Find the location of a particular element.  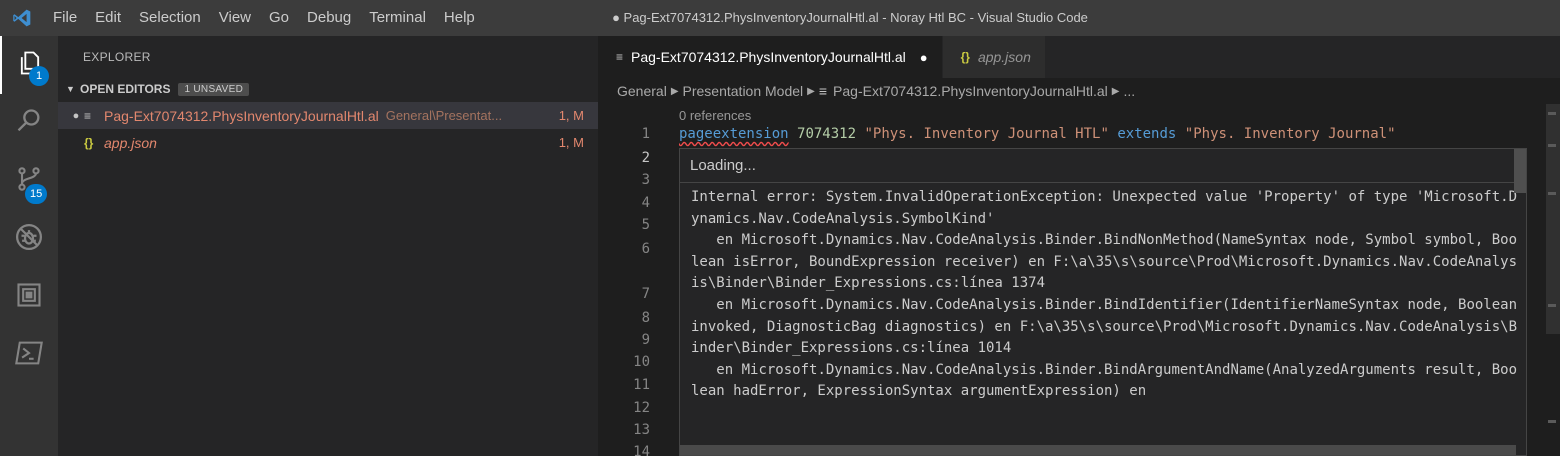

line-number: 7 is located at coordinates (645, 294).